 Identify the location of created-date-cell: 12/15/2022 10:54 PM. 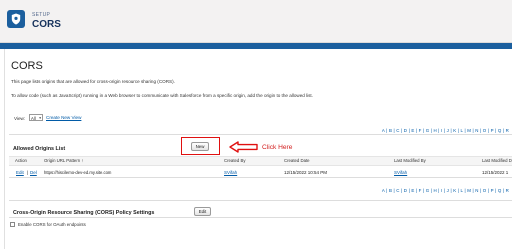
(306, 172).